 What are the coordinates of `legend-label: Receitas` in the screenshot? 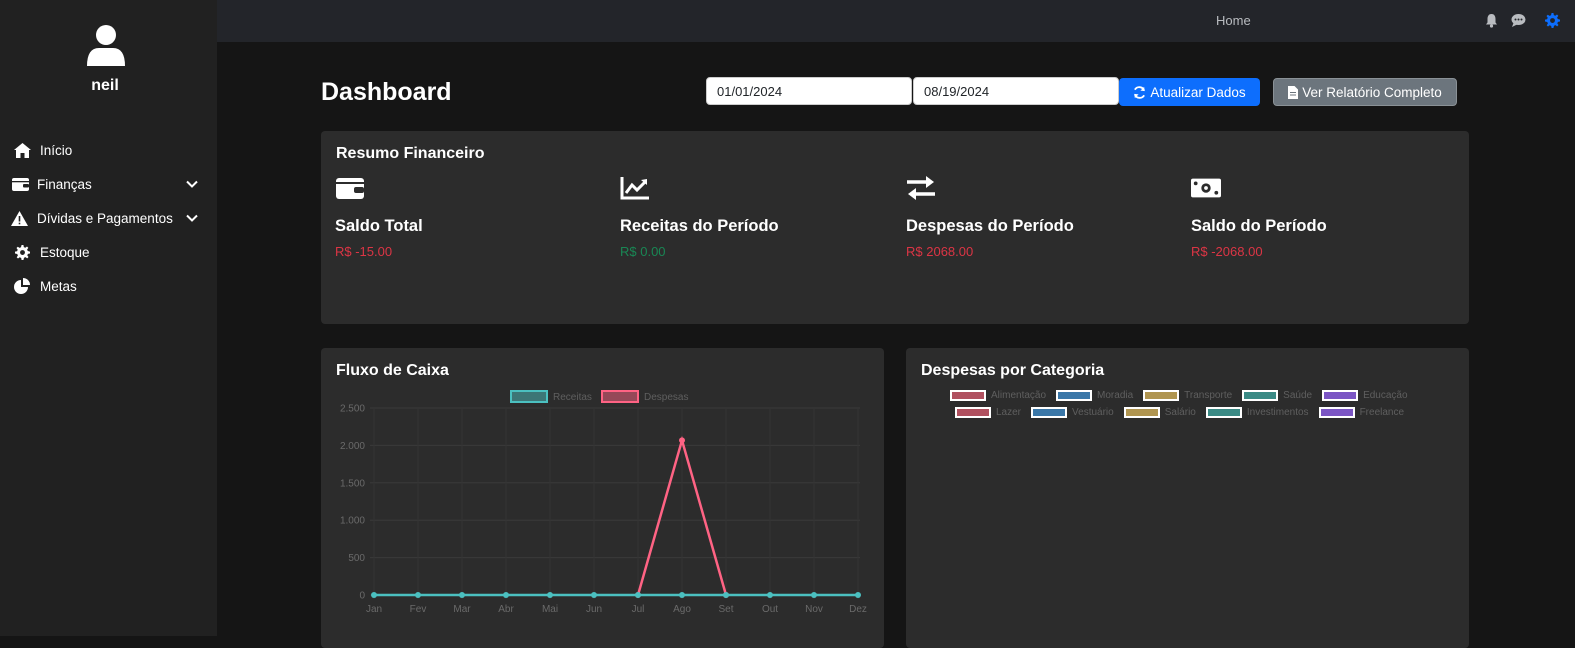 It's located at (572, 397).